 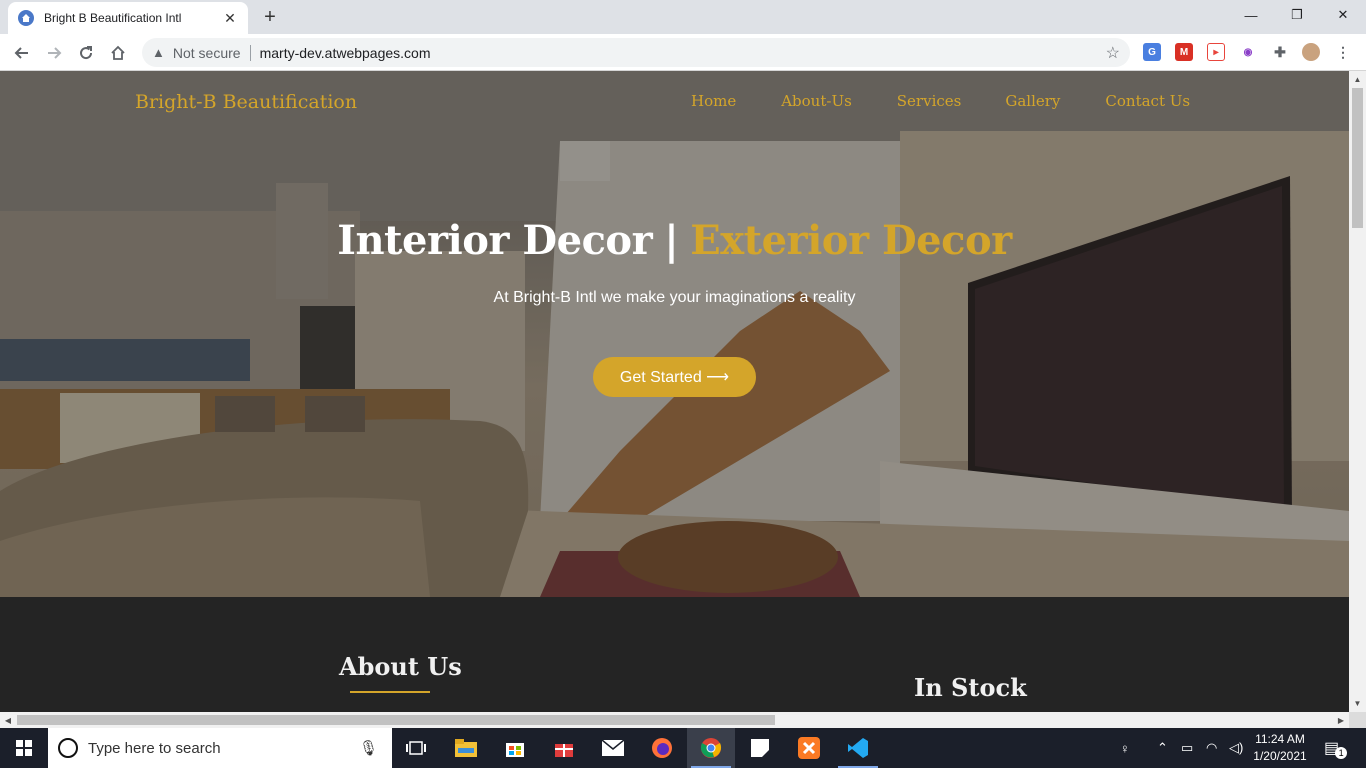 What do you see at coordinates (674, 654) in the screenshot?
I see `content-section: About Us In Stock` at bounding box center [674, 654].